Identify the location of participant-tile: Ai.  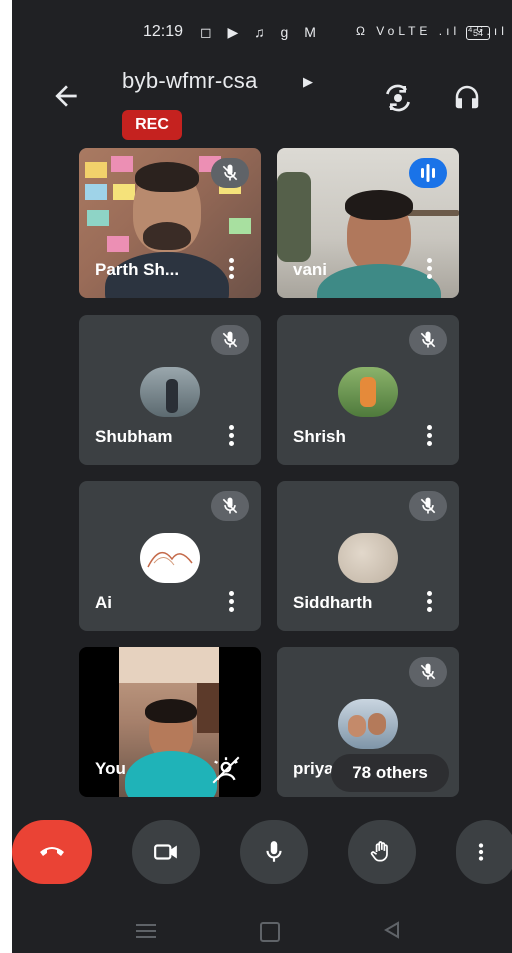
(170, 556).